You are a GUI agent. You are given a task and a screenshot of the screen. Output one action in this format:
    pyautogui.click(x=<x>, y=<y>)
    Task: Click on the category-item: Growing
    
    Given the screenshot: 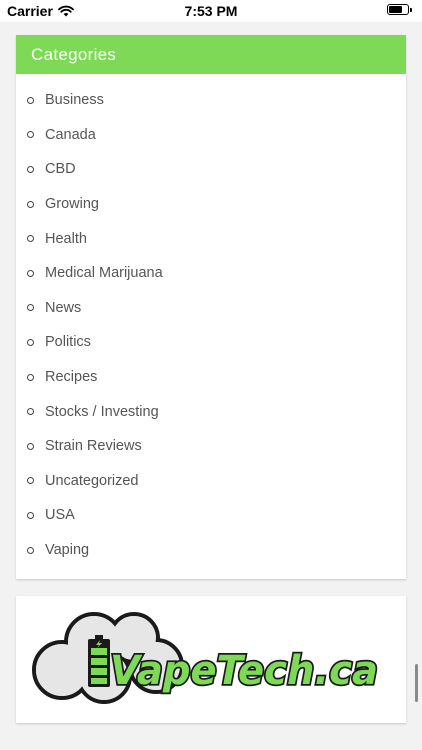 What is the action you would take?
    pyautogui.click(x=211, y=204)
    